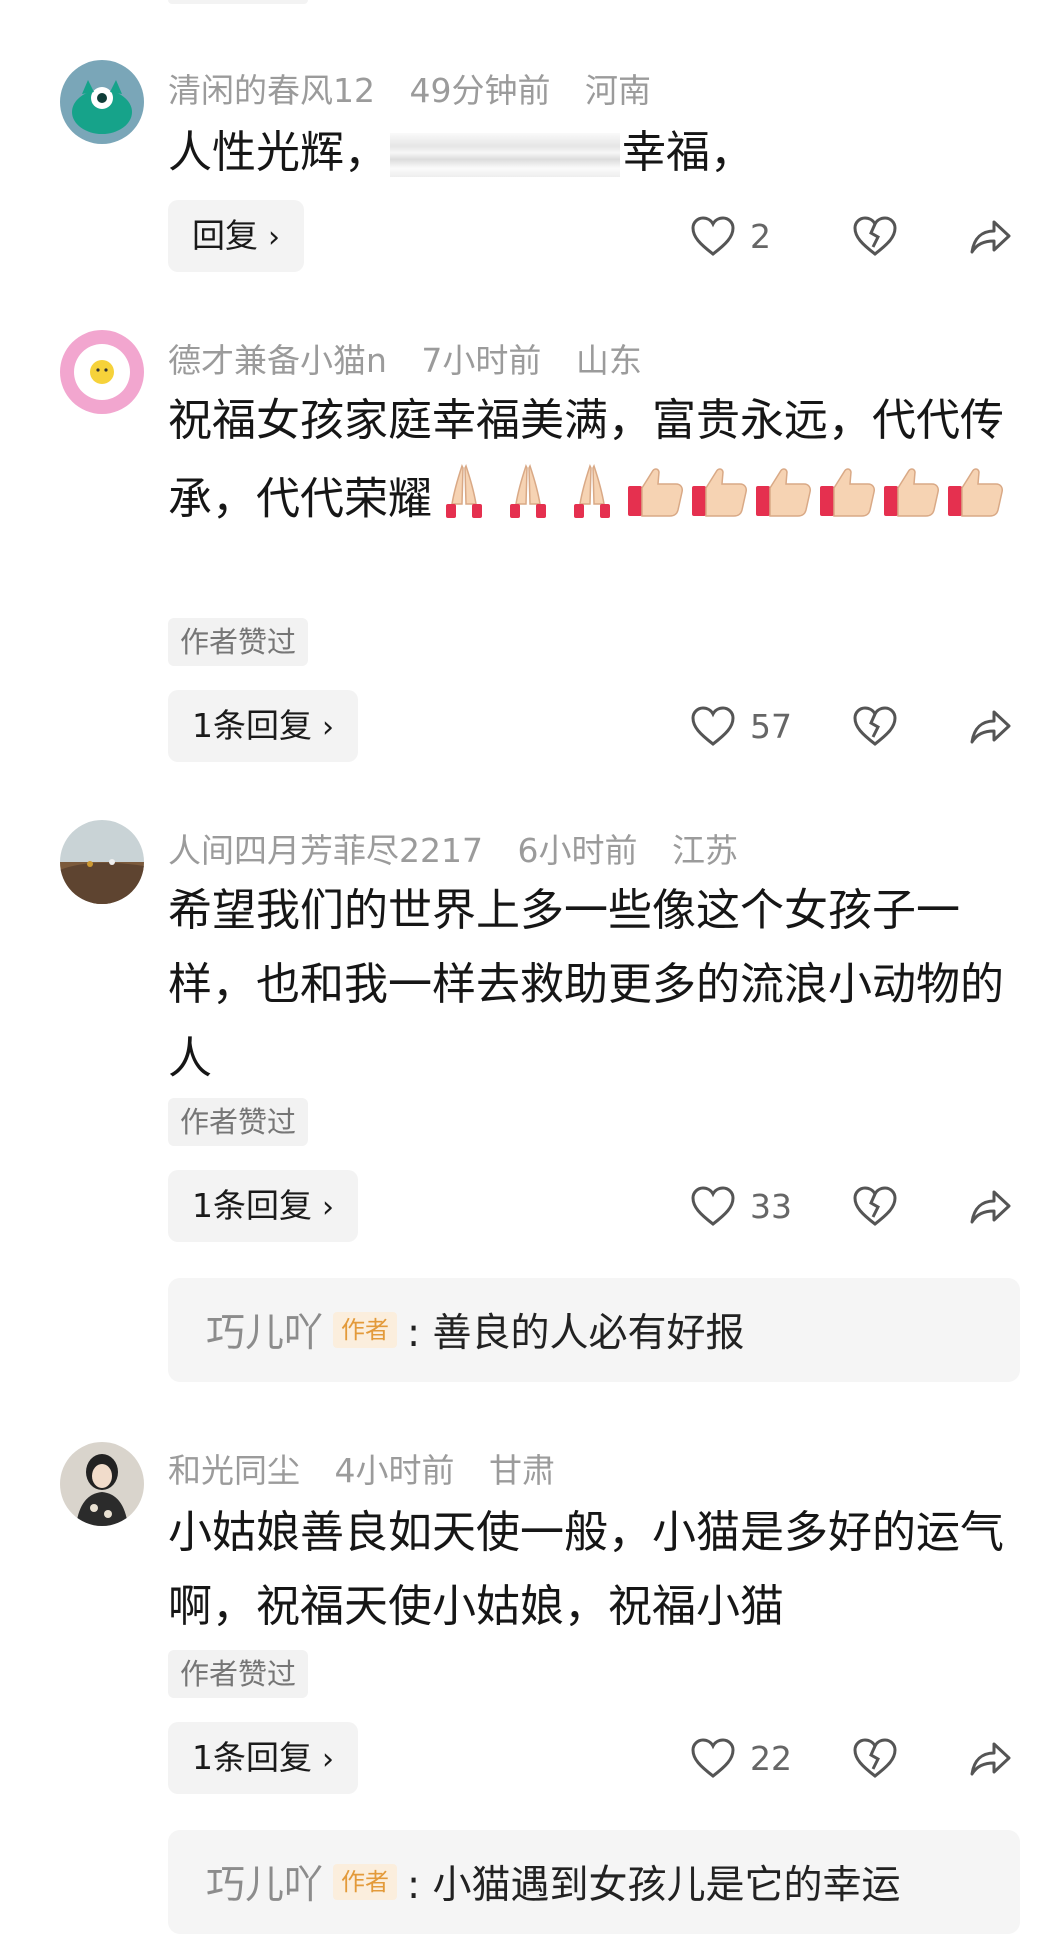  What do you see at coordinates (771, 1758) in the screenshot?
I see `like-count: 22` at bounding box center [771, 1758].